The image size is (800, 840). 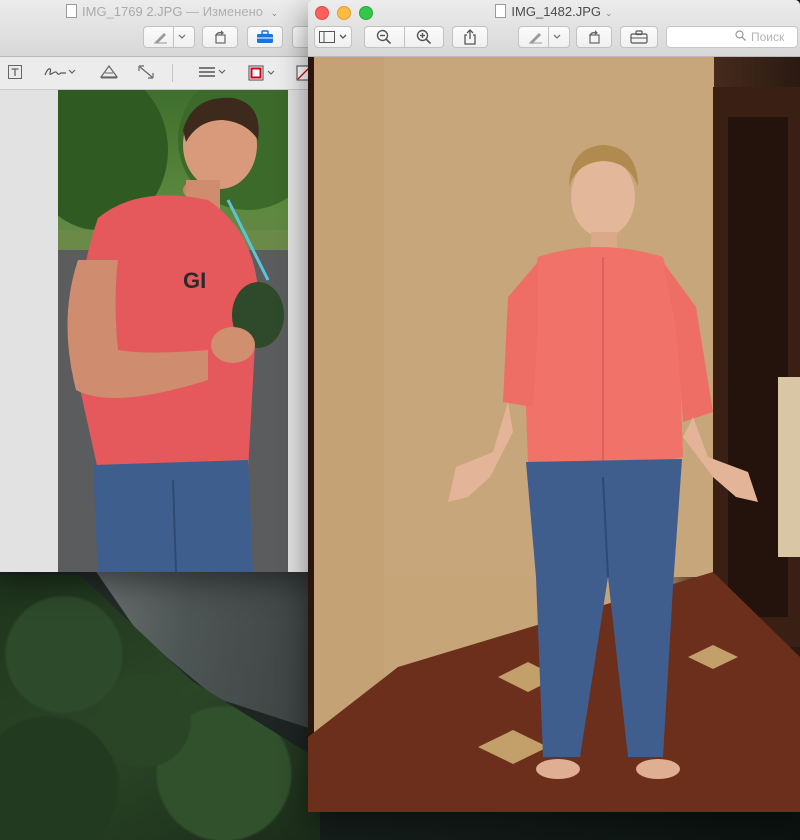 I want to click on window-title: IMG_1482.JPG ⌄, so click(x=554, y=11).